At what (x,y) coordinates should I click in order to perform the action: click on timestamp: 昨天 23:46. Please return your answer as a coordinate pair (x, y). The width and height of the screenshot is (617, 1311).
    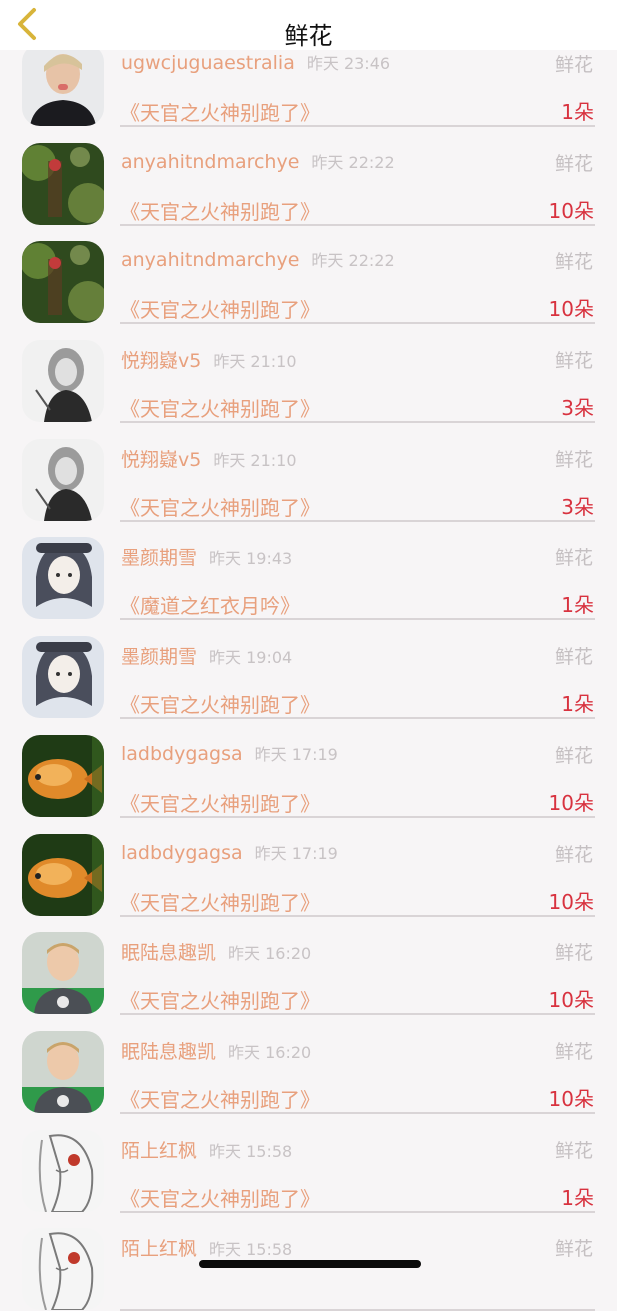
    Looking at the image, I should click on (348, 63).